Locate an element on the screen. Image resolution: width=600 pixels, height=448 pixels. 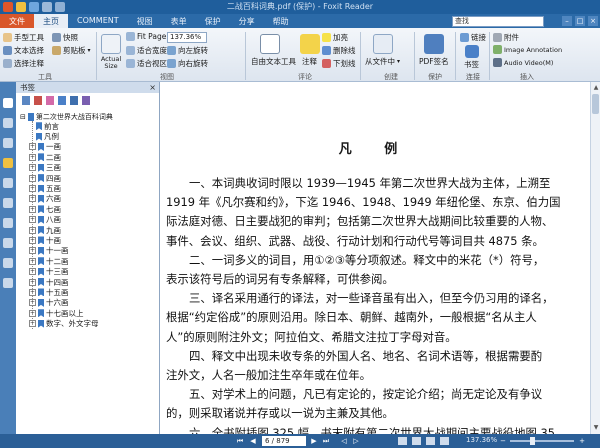
zoom-slider is located at coordinates (542, 441).